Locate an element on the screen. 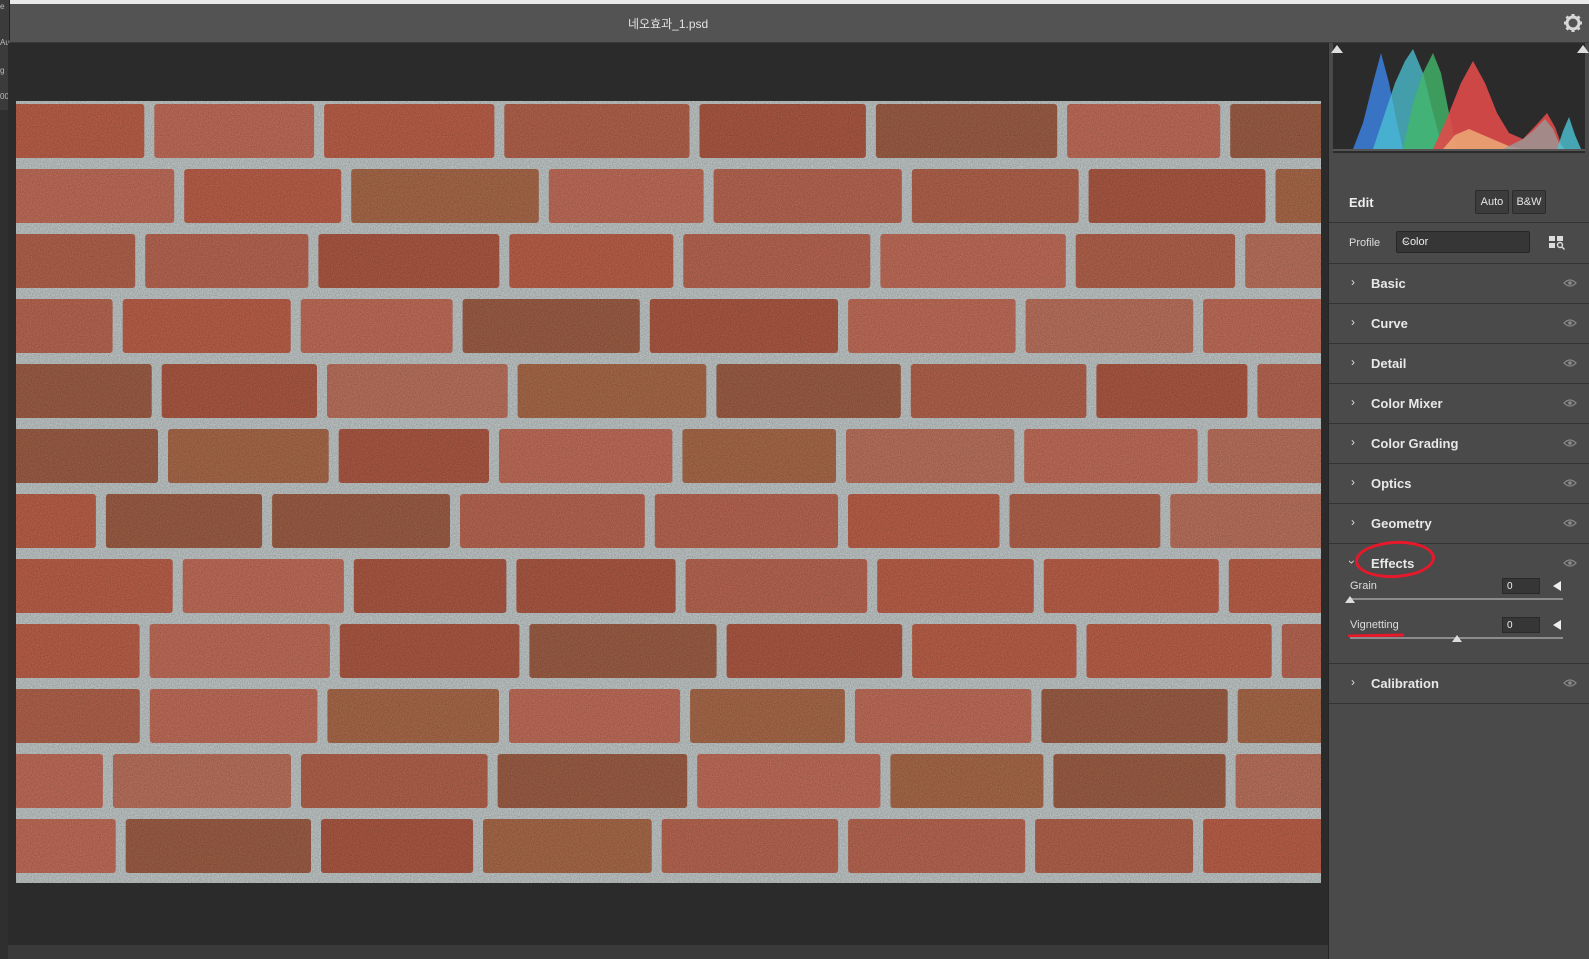 The width and height of the screenshot is (1589, 959). grain-value-field: 0 is located at coordinates (1521, 586).